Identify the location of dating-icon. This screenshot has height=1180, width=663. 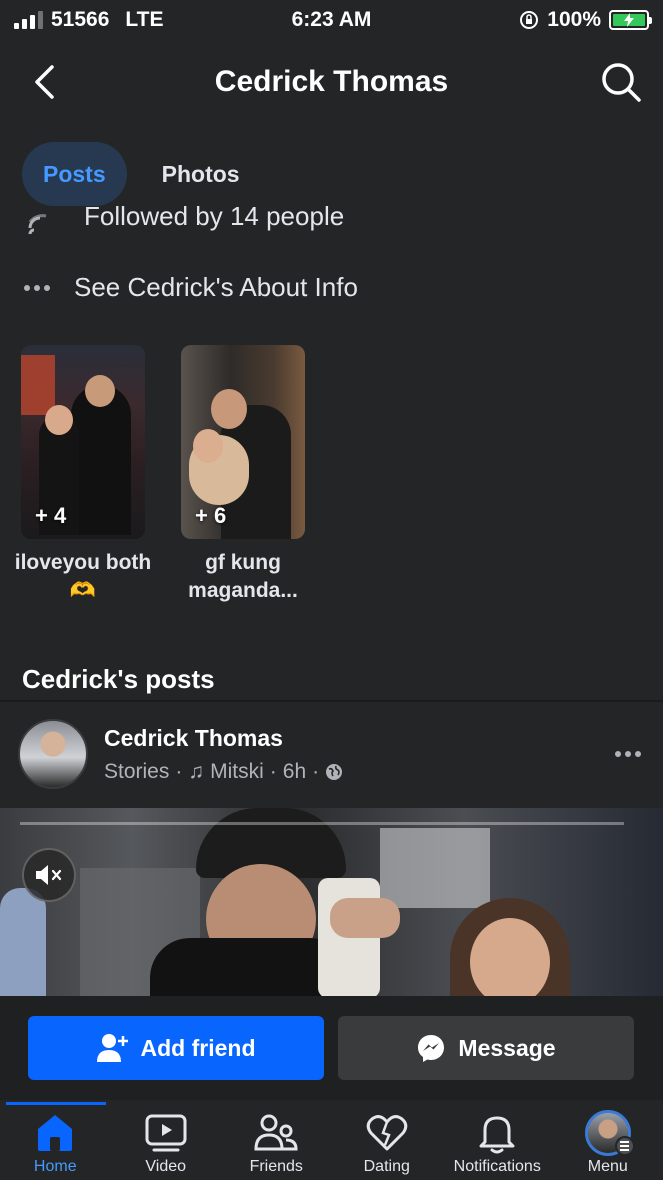
(386, 1133).